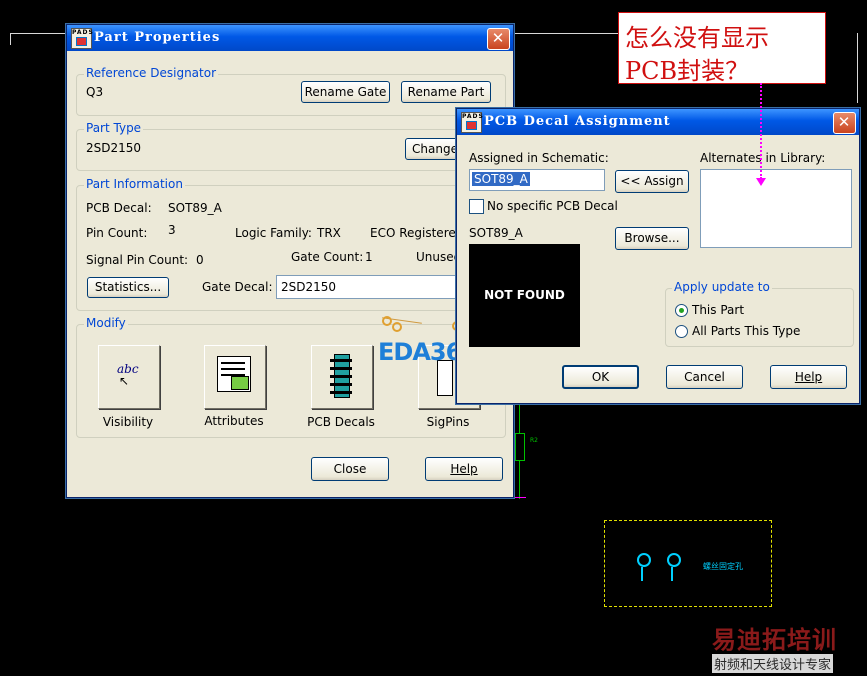 This screenshot has width=867, height=676. I want to click on visibility-caption: Visibility, so click(128, 422).